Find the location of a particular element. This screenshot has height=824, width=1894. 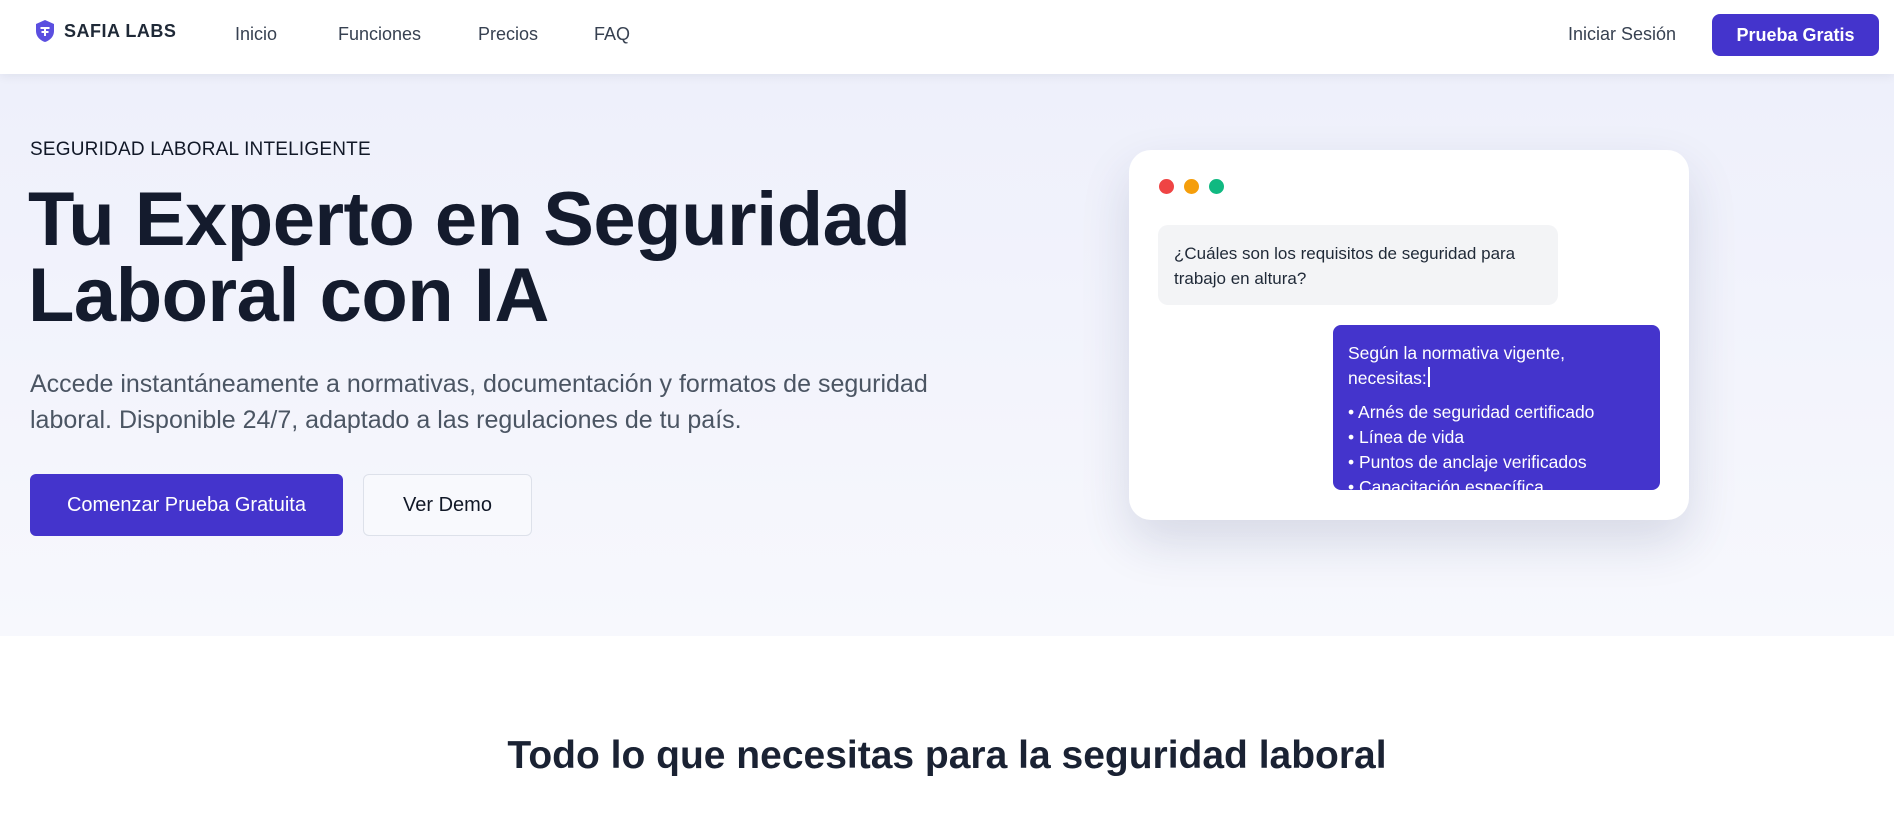

typing-caret is located at coordinates (1428, 377).